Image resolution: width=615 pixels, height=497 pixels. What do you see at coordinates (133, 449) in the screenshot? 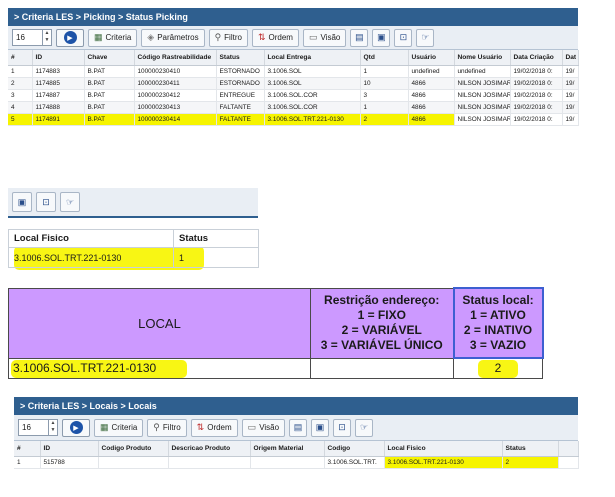
I see `column-header: Codigo Produto` at bounding box center [133, 449].